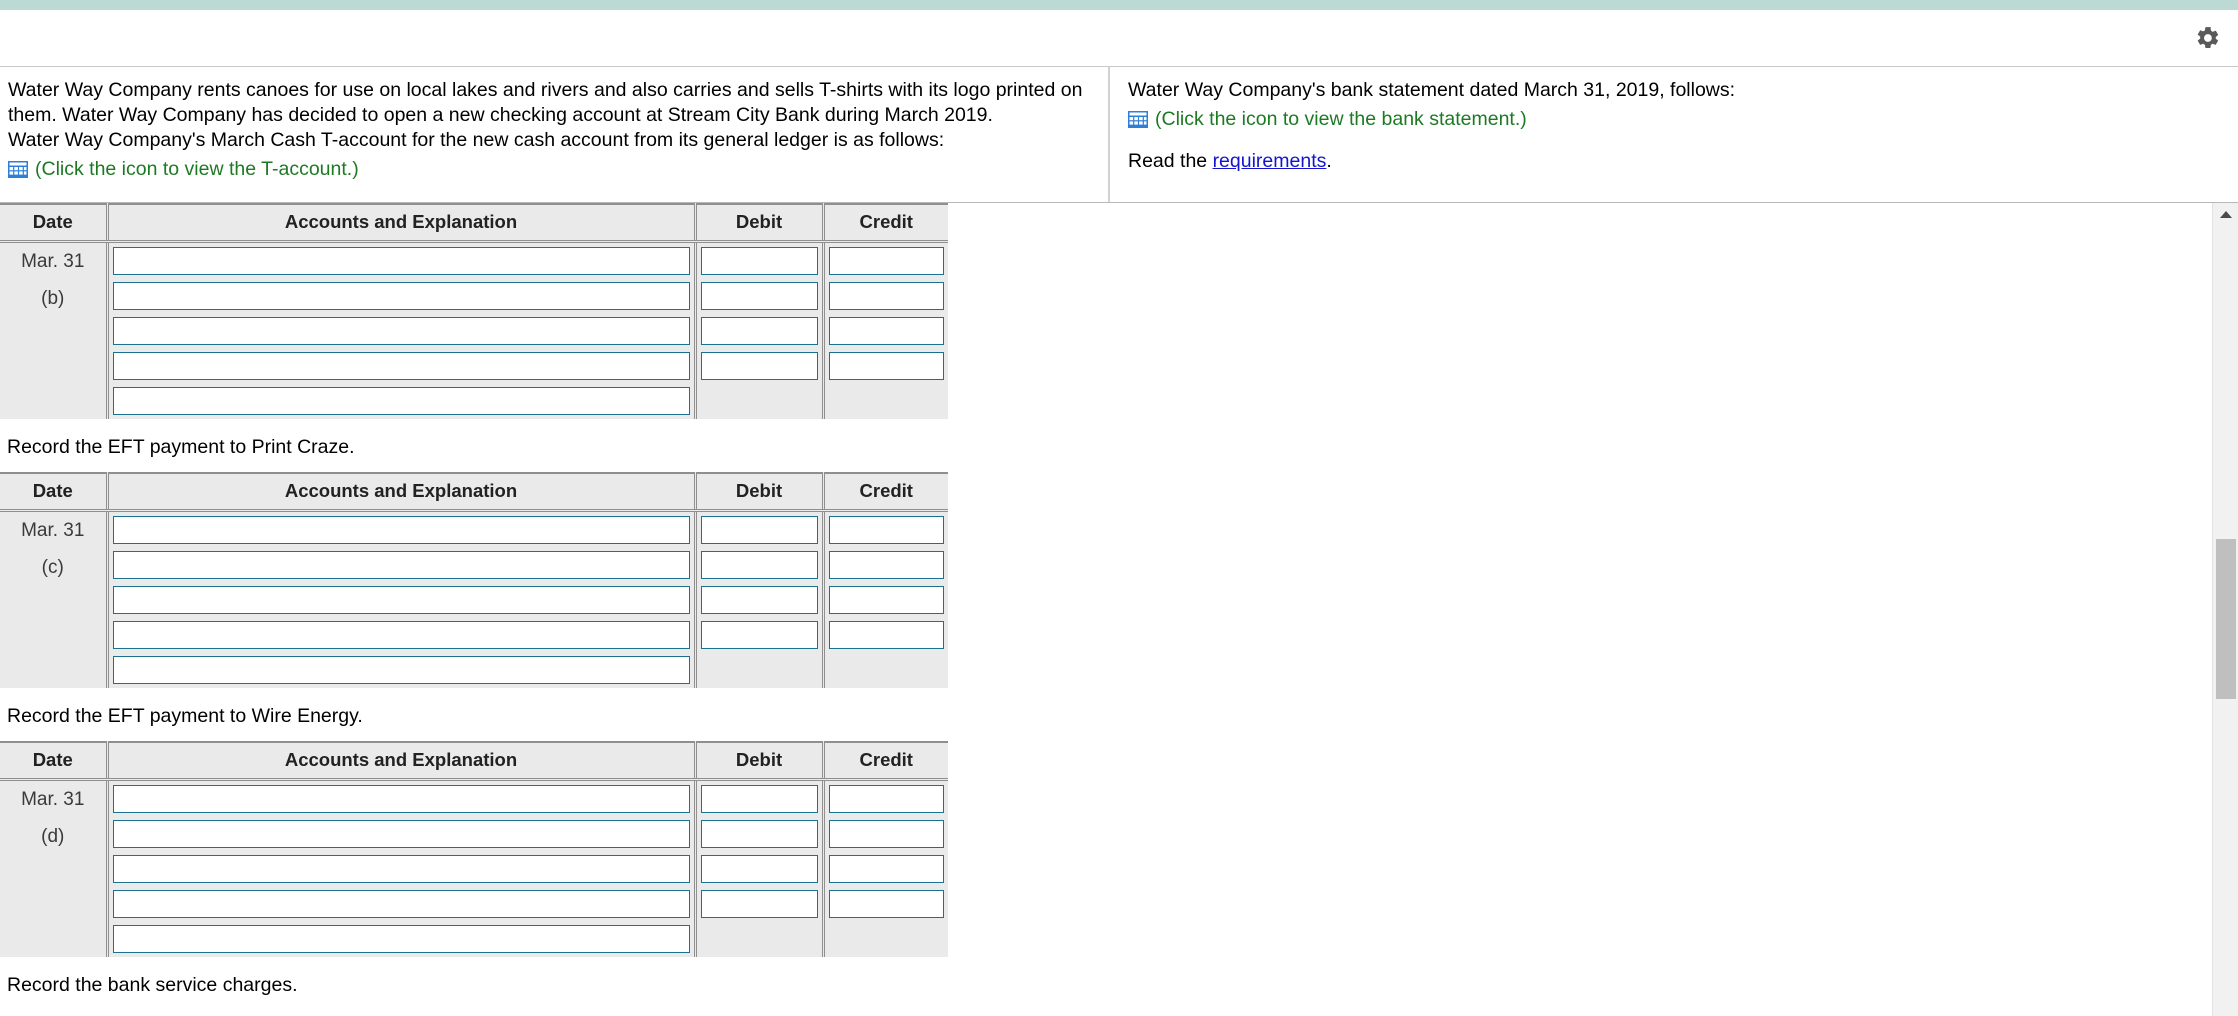 The image size is (2238, 1016). Describe the element at coordinates (551, 169) in the screenshot. I see `t-account-link-row: (Click the icon to view the T-account.)` at that location.